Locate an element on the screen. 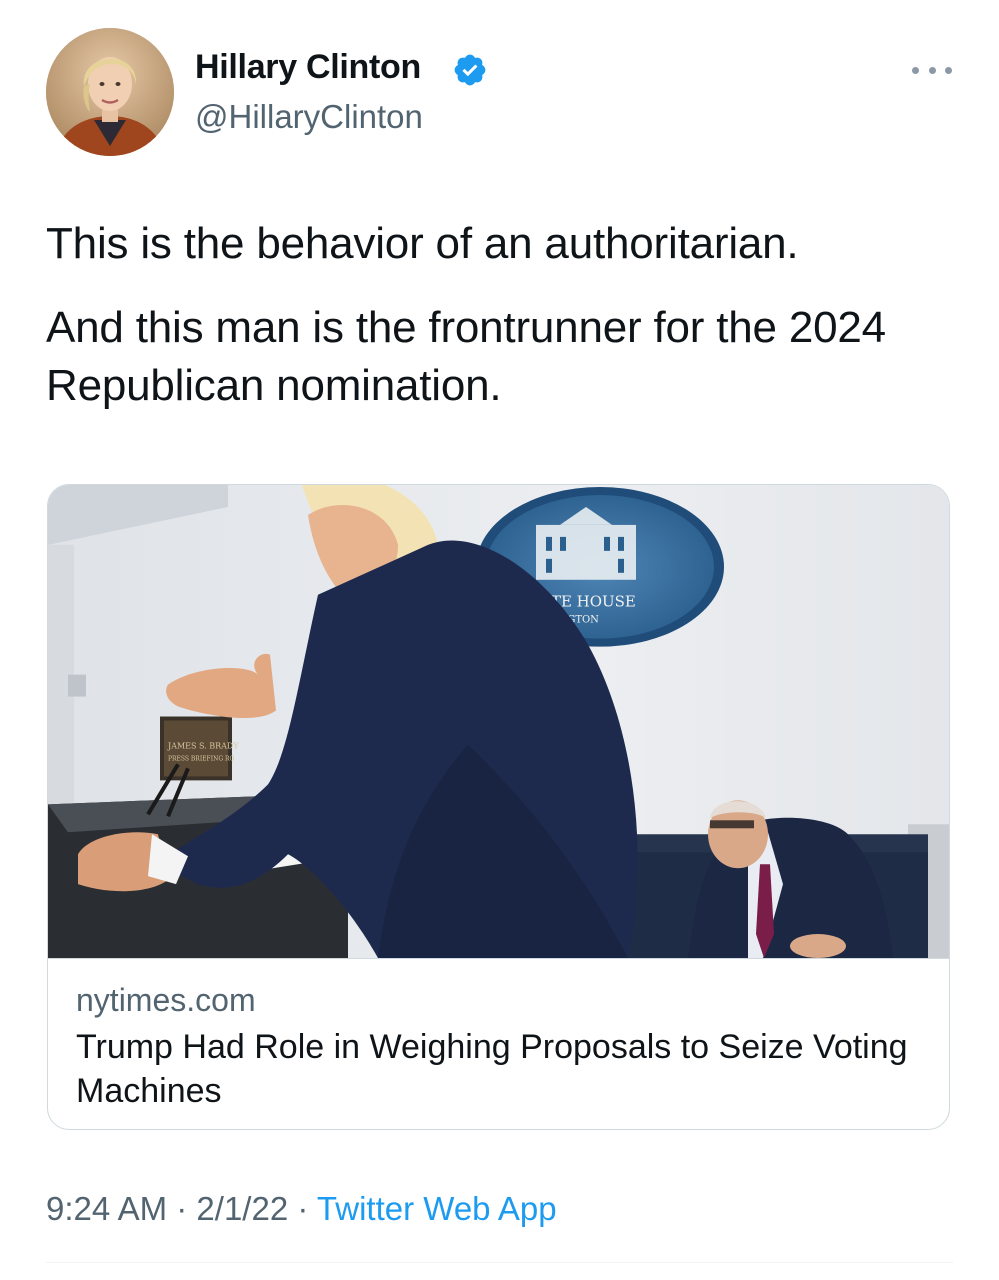  tweet-meta: 9:24 AM · 2/1/22 · Twitter Web App is located at coordinates (301, 1209).